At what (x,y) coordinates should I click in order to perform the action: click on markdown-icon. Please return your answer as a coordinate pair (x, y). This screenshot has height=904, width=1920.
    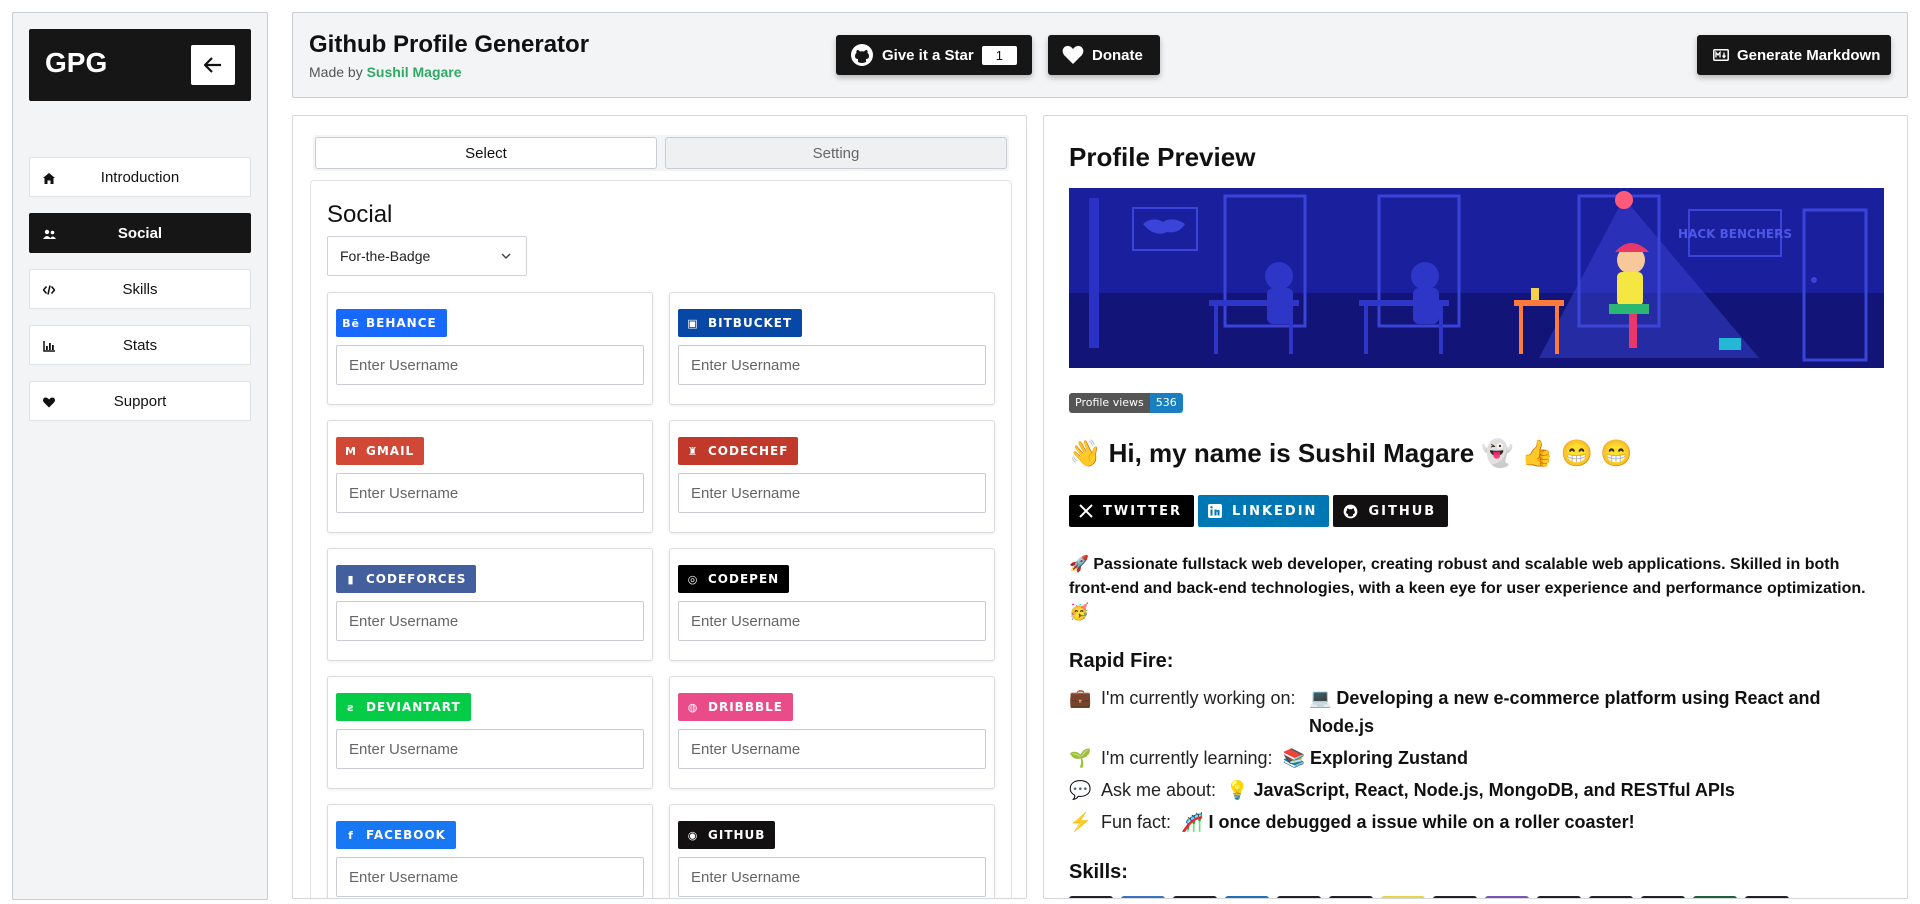
    Looking at the image, I should click on (1721, 55).